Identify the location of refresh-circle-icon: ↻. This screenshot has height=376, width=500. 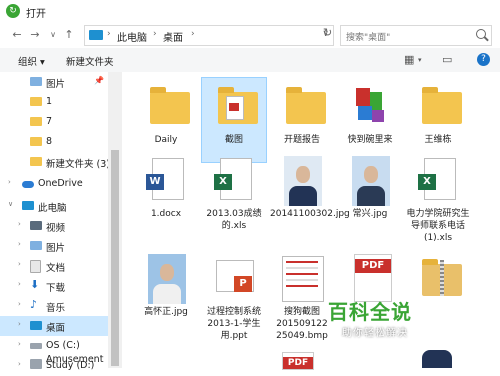
(13, 11).